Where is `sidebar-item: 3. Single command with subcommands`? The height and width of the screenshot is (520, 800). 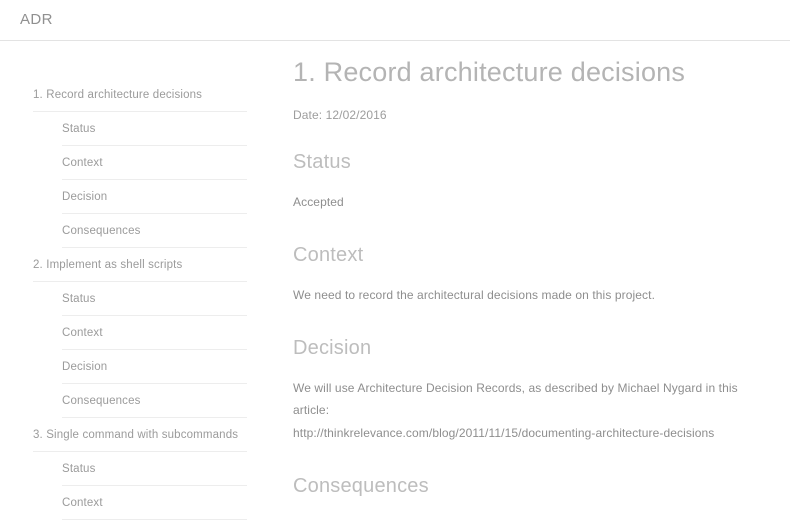
sidebar-item: 3. Single command with subcommands is located at coordinates (135, 435).